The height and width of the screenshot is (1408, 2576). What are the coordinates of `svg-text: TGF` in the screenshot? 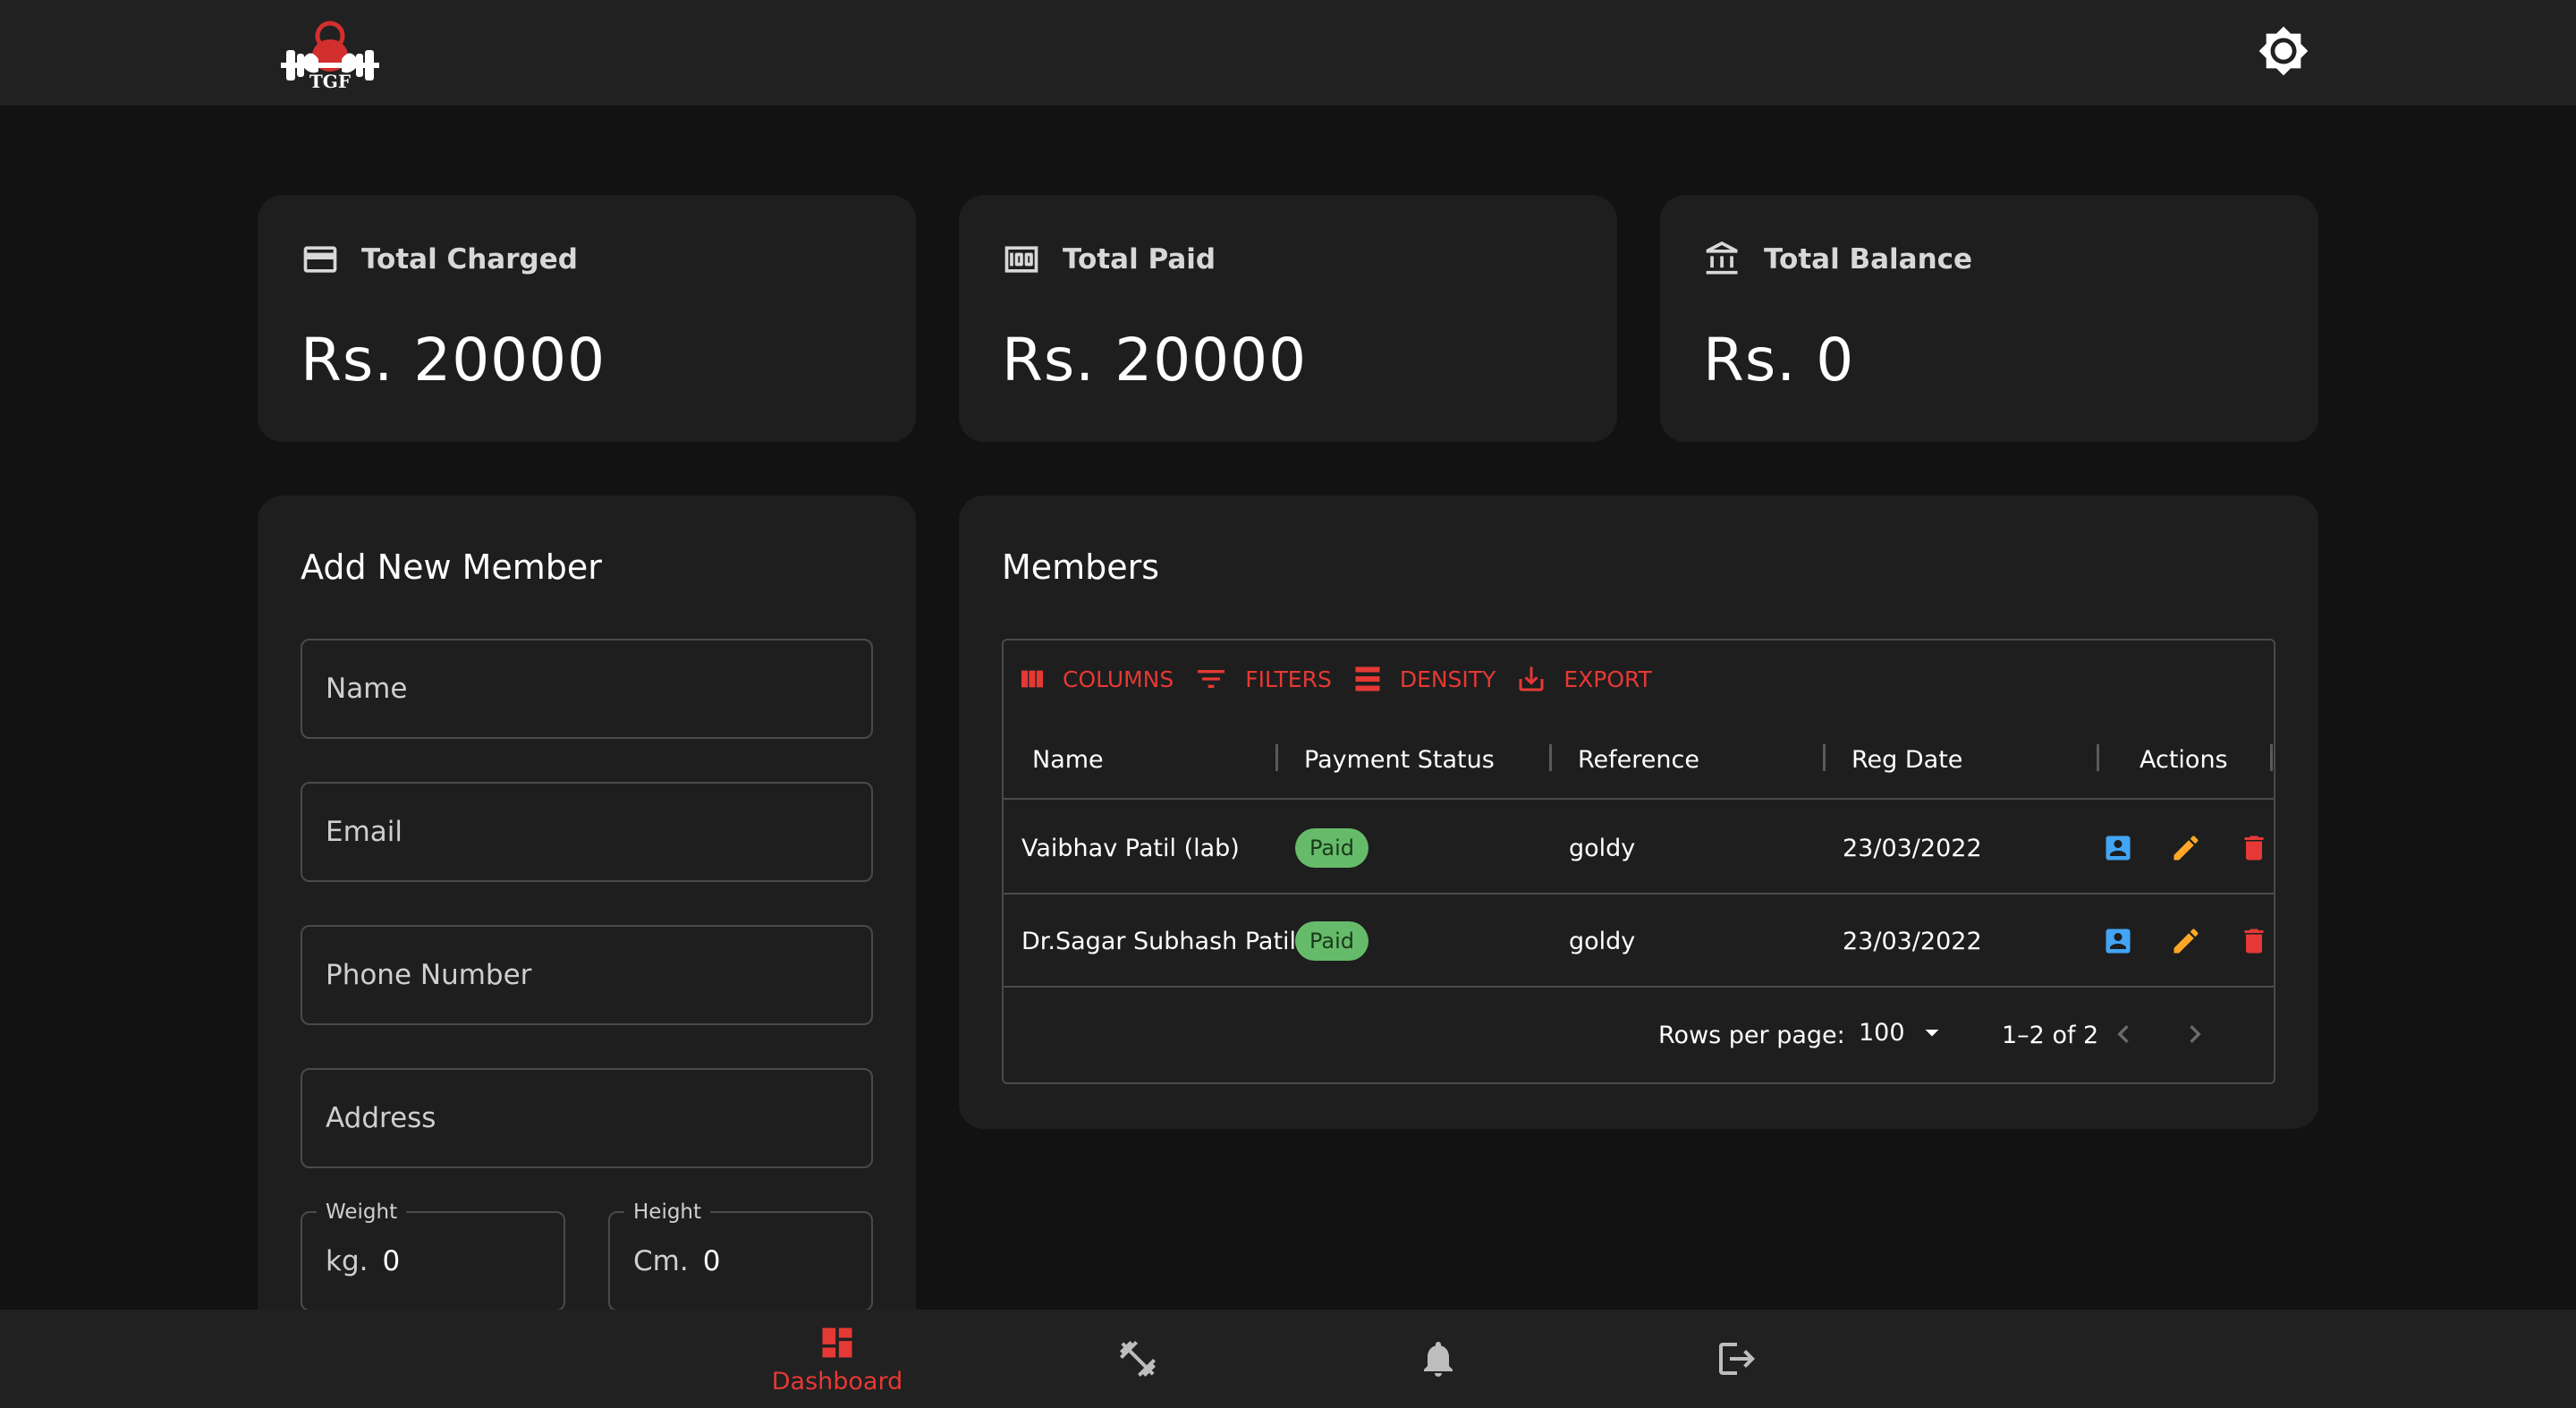 It's located at (330, 80).